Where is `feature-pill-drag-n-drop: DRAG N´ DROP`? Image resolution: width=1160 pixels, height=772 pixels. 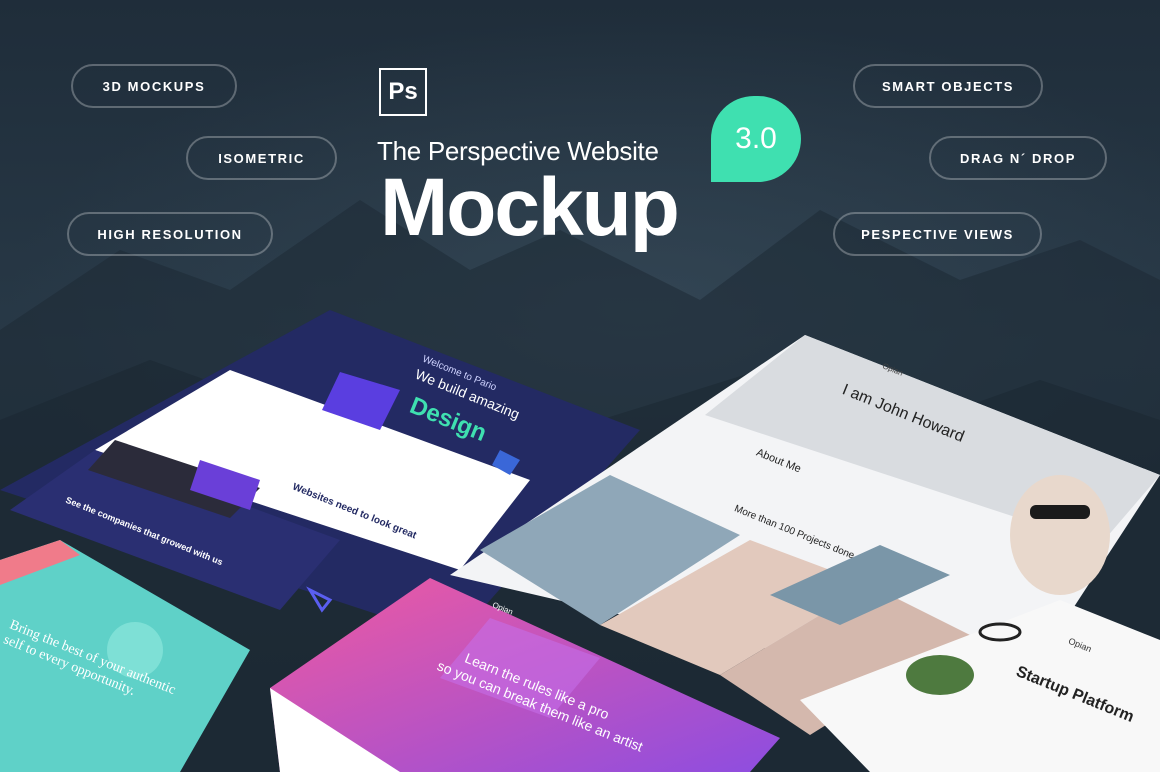 feature-pill-drag-n-drop: DRAG N´ DROP is located at coordinates (1018, 158).